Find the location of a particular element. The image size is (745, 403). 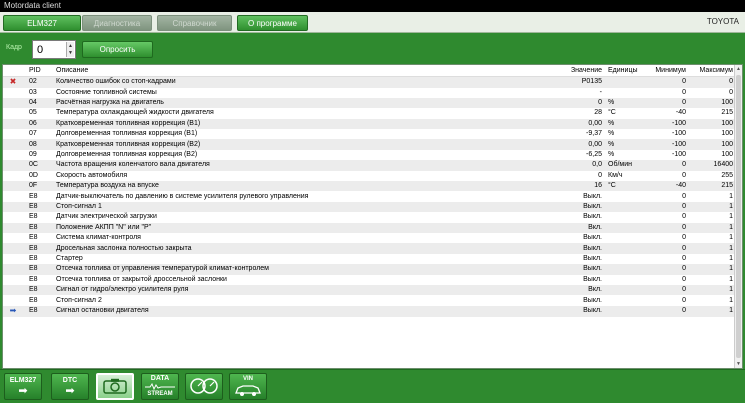

table-row: E8 Стоп-сигнал 2 Выкл. 0 1 is located at coordinates (369, 300).